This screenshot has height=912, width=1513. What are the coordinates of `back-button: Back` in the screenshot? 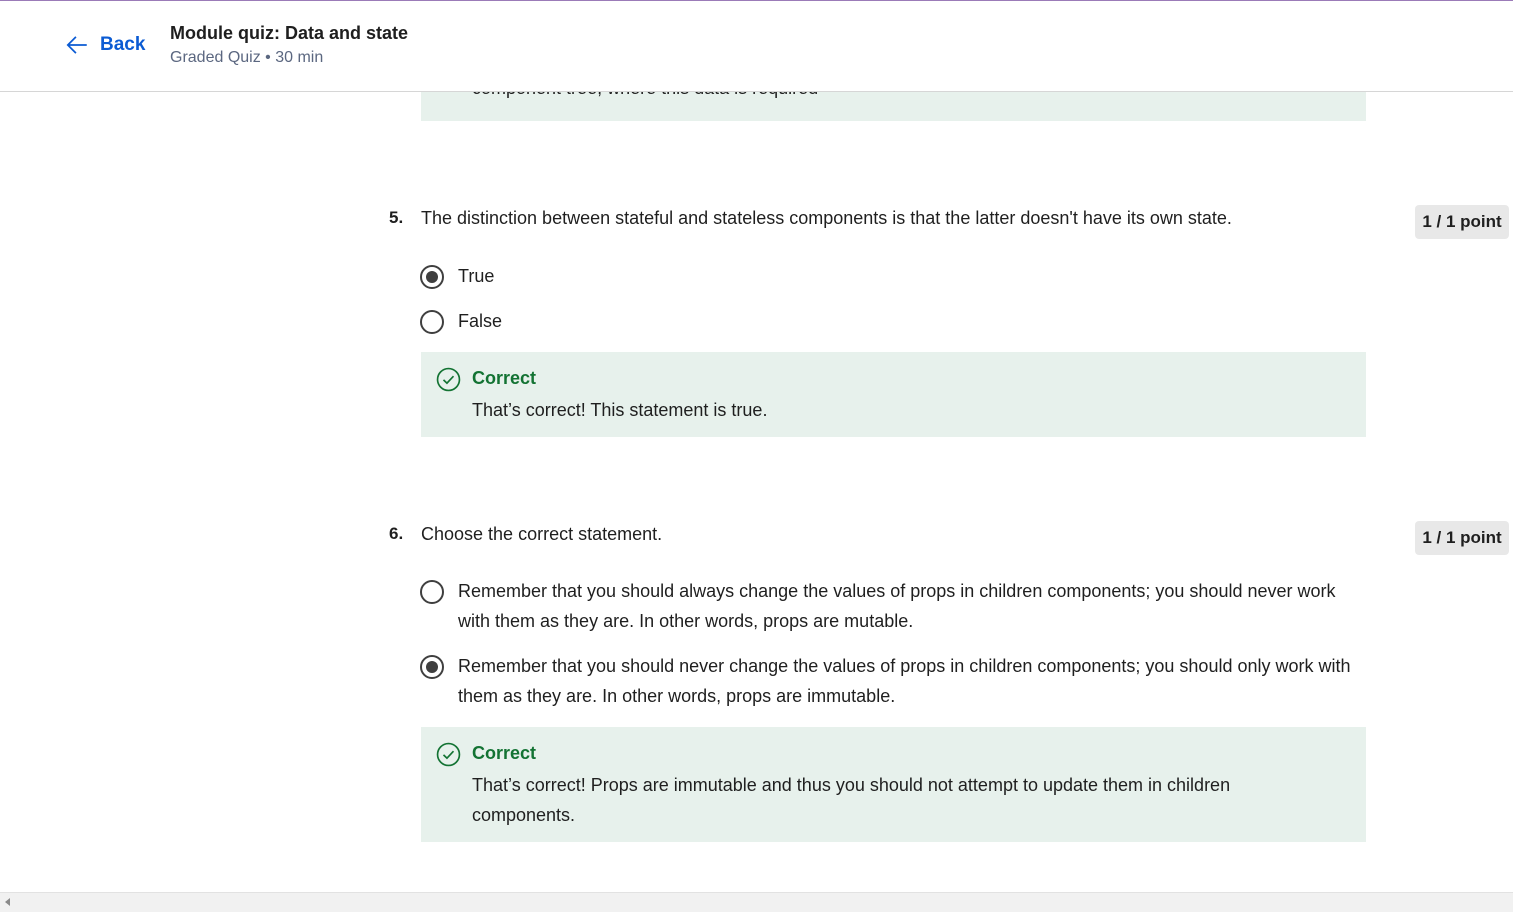 It's located at (104, 45).